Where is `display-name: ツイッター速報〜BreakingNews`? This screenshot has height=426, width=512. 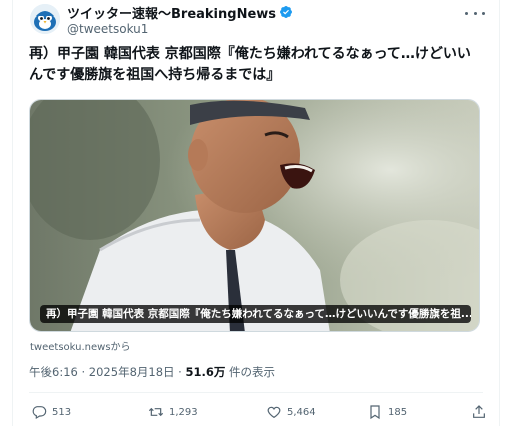
display-name: ツイッター速報〜BreakingNews is located at coordinates (171, 12).